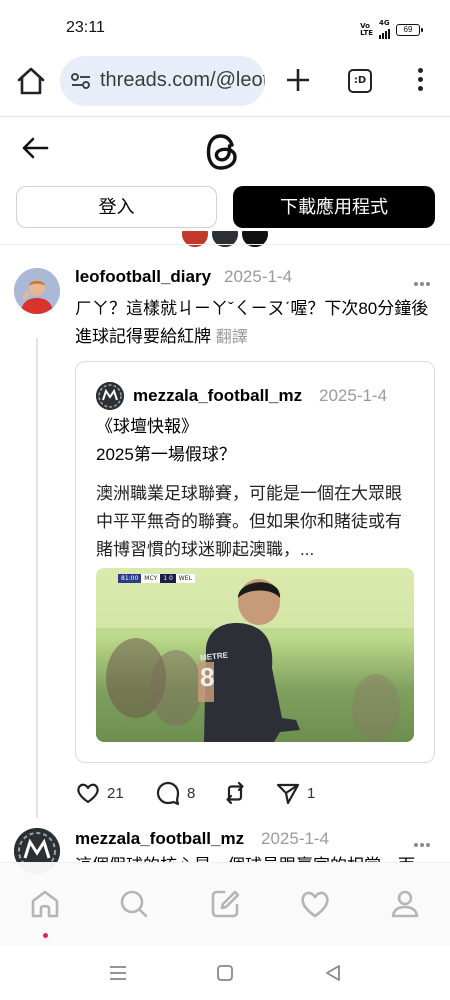 The height and width of the screenshot is (1000, 450). What do you see at coordinates (288, 794) in the screenshot?
I see `send-icon` at bounding box center [288, 794].